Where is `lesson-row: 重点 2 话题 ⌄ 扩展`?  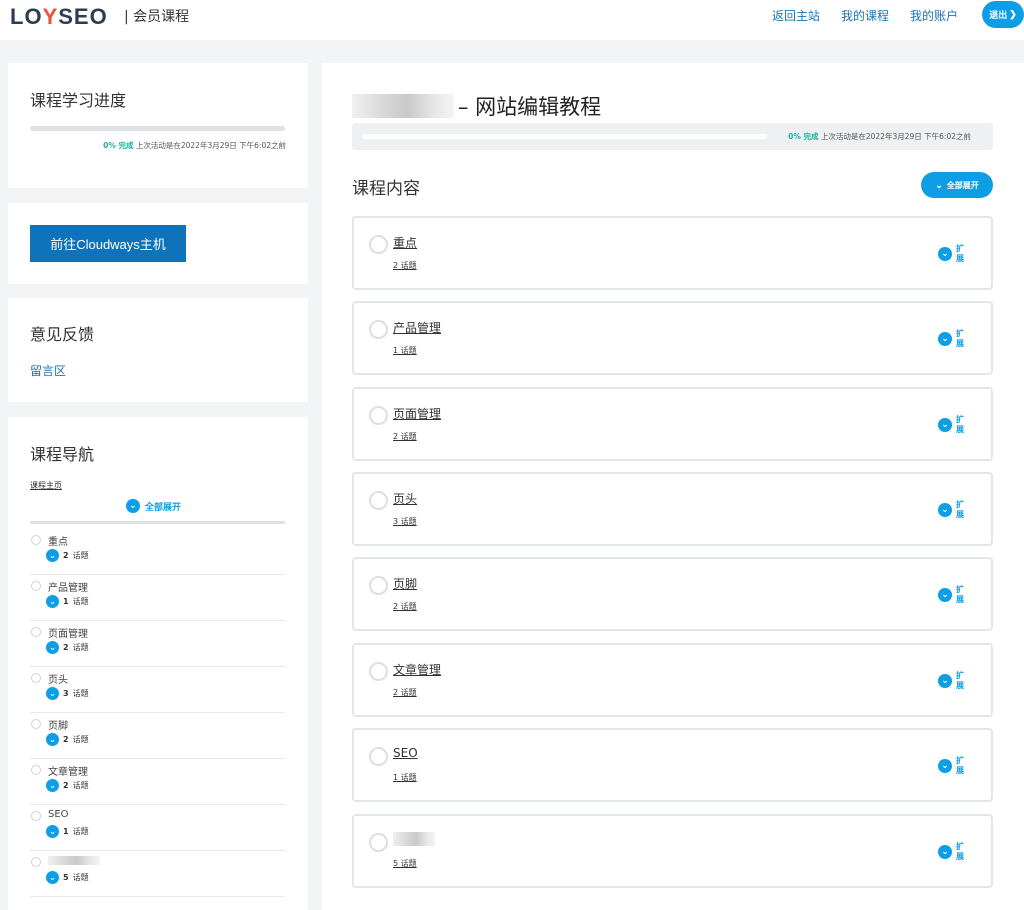 lesson-row: 重点 2 话题 ⌄ 扩展 is located at coordinates (672, 253).